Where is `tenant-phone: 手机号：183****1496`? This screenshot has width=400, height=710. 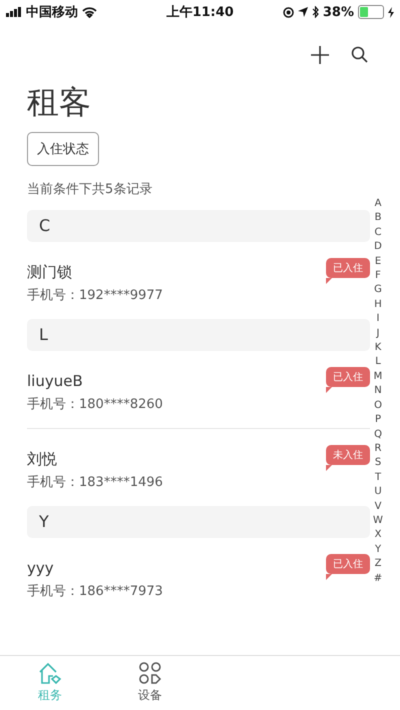 tenant-phone: 手机号：183****1496 is located at coordinates (95, 483).